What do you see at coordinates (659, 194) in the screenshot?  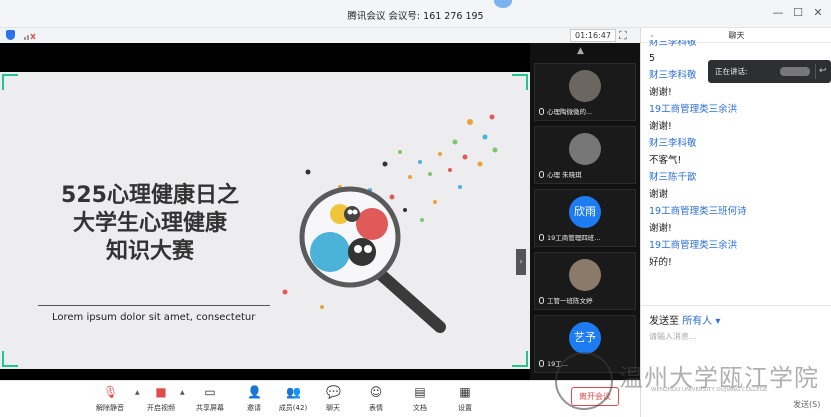 I see `message-text: 谢谢` at bounding box center [659, 194].